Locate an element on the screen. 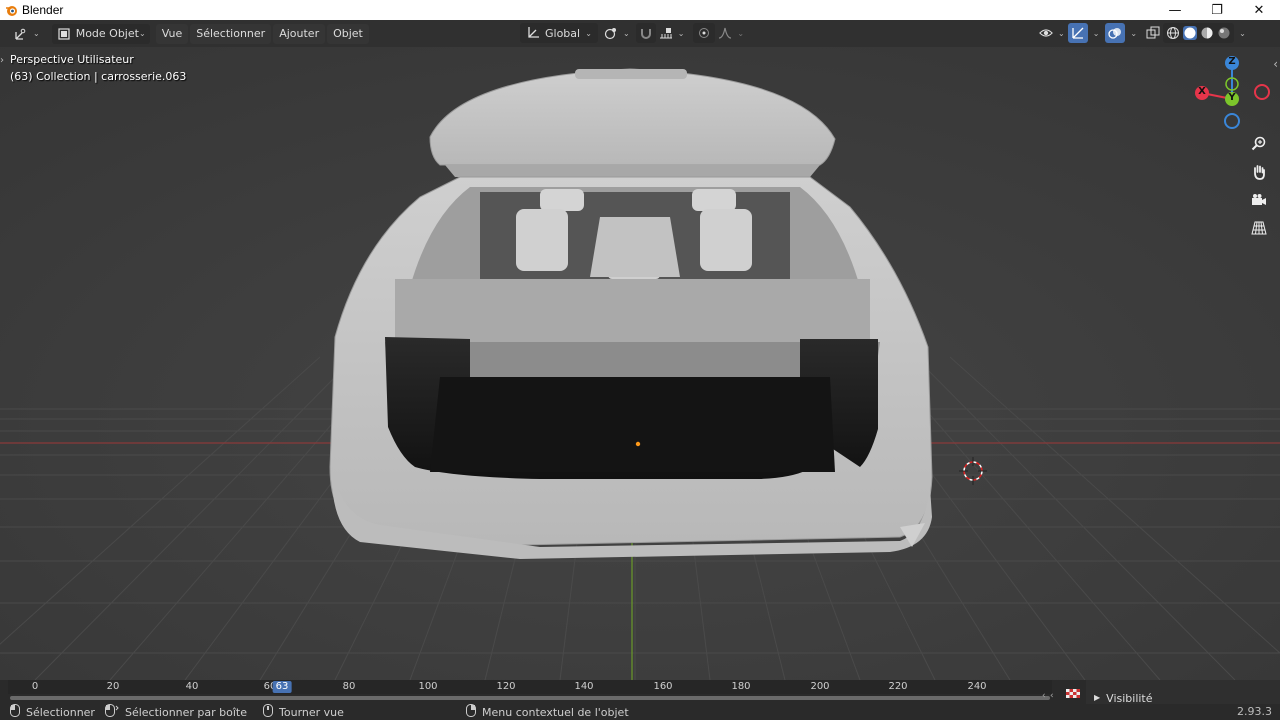 Image resolution: width=1280 pixels, height=720 pixels. pan-button is located at coordinates (1259, 172).